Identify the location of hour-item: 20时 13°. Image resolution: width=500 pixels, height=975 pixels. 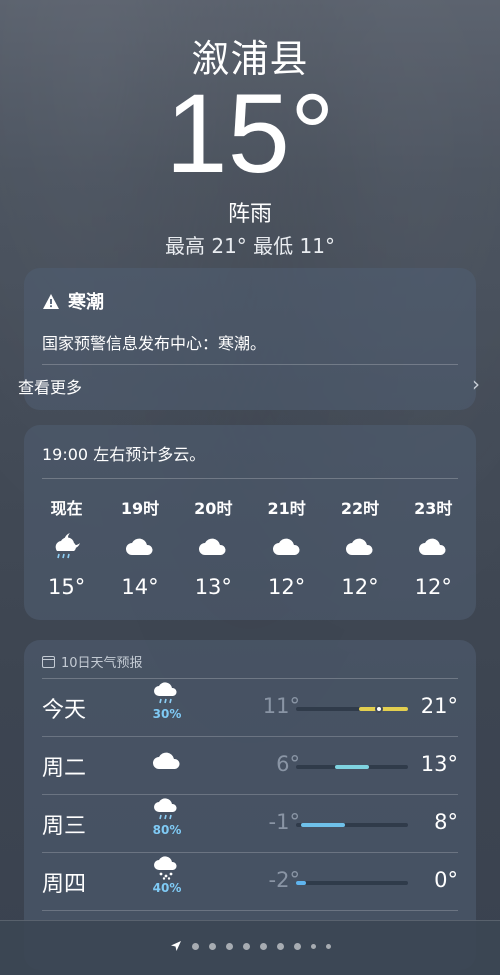
(213, 547).